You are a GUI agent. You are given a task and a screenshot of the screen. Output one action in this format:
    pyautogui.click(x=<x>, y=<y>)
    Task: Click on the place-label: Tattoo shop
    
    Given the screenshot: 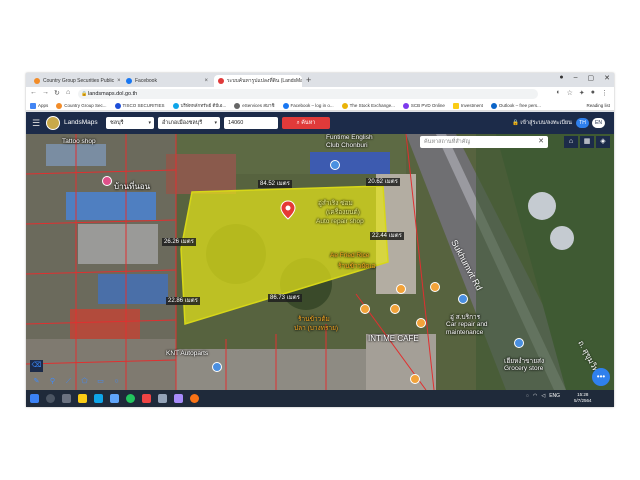 What is the action you would take?
    pyautogui.click(x=79, y=141)
    